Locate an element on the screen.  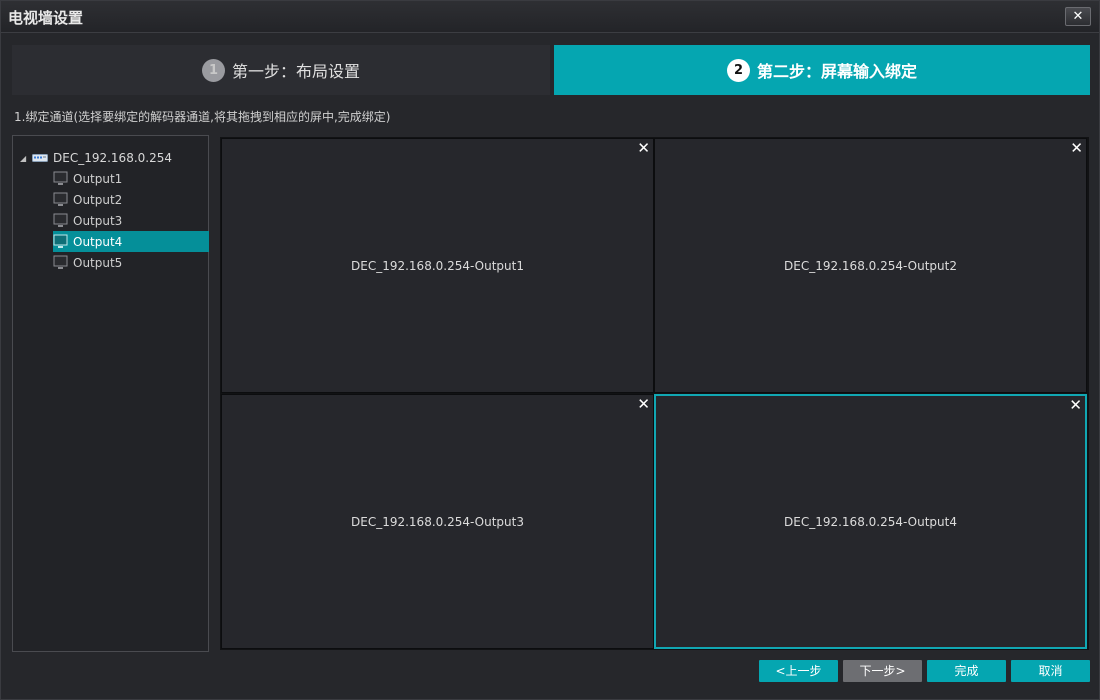
next-step-button: 下一步> is located at coordinates (882, 671).